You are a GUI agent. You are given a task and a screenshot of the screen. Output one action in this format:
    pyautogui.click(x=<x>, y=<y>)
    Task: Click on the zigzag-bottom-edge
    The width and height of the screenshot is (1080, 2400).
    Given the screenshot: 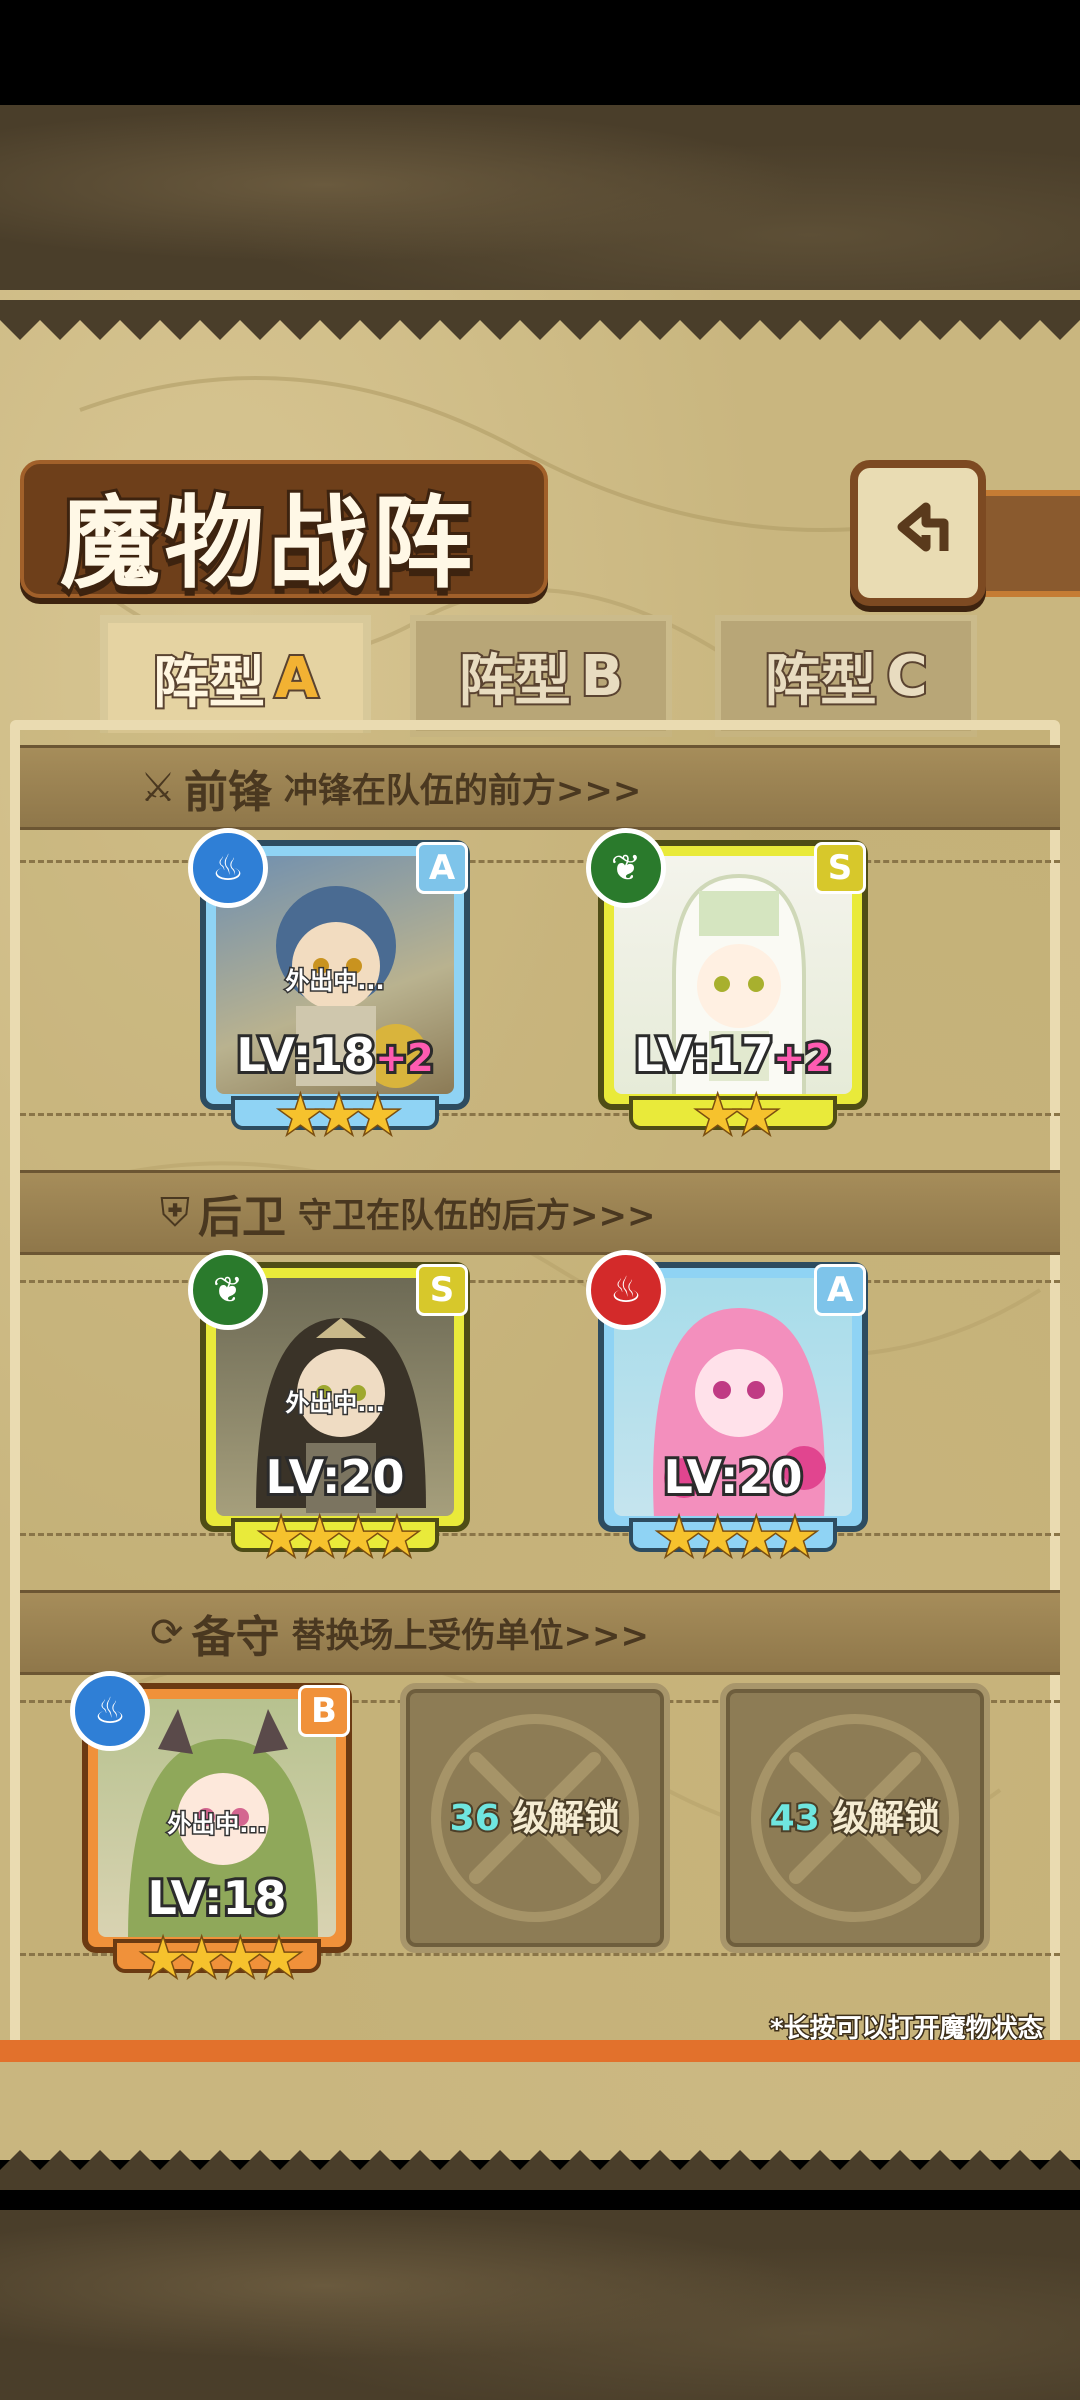 What is the action you would take?
    pyautogui.click(x=540, y=2170)
    